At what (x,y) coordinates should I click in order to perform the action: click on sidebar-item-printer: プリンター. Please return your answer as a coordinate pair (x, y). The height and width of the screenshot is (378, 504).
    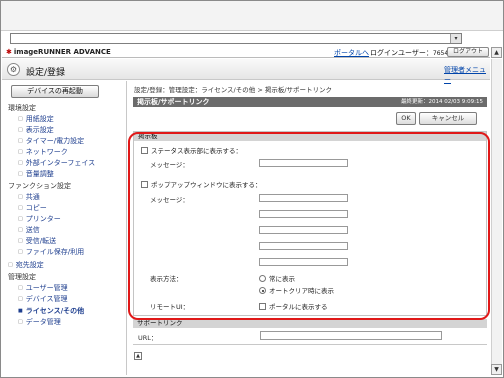
    Looking at the image, I should click on (39, 219).